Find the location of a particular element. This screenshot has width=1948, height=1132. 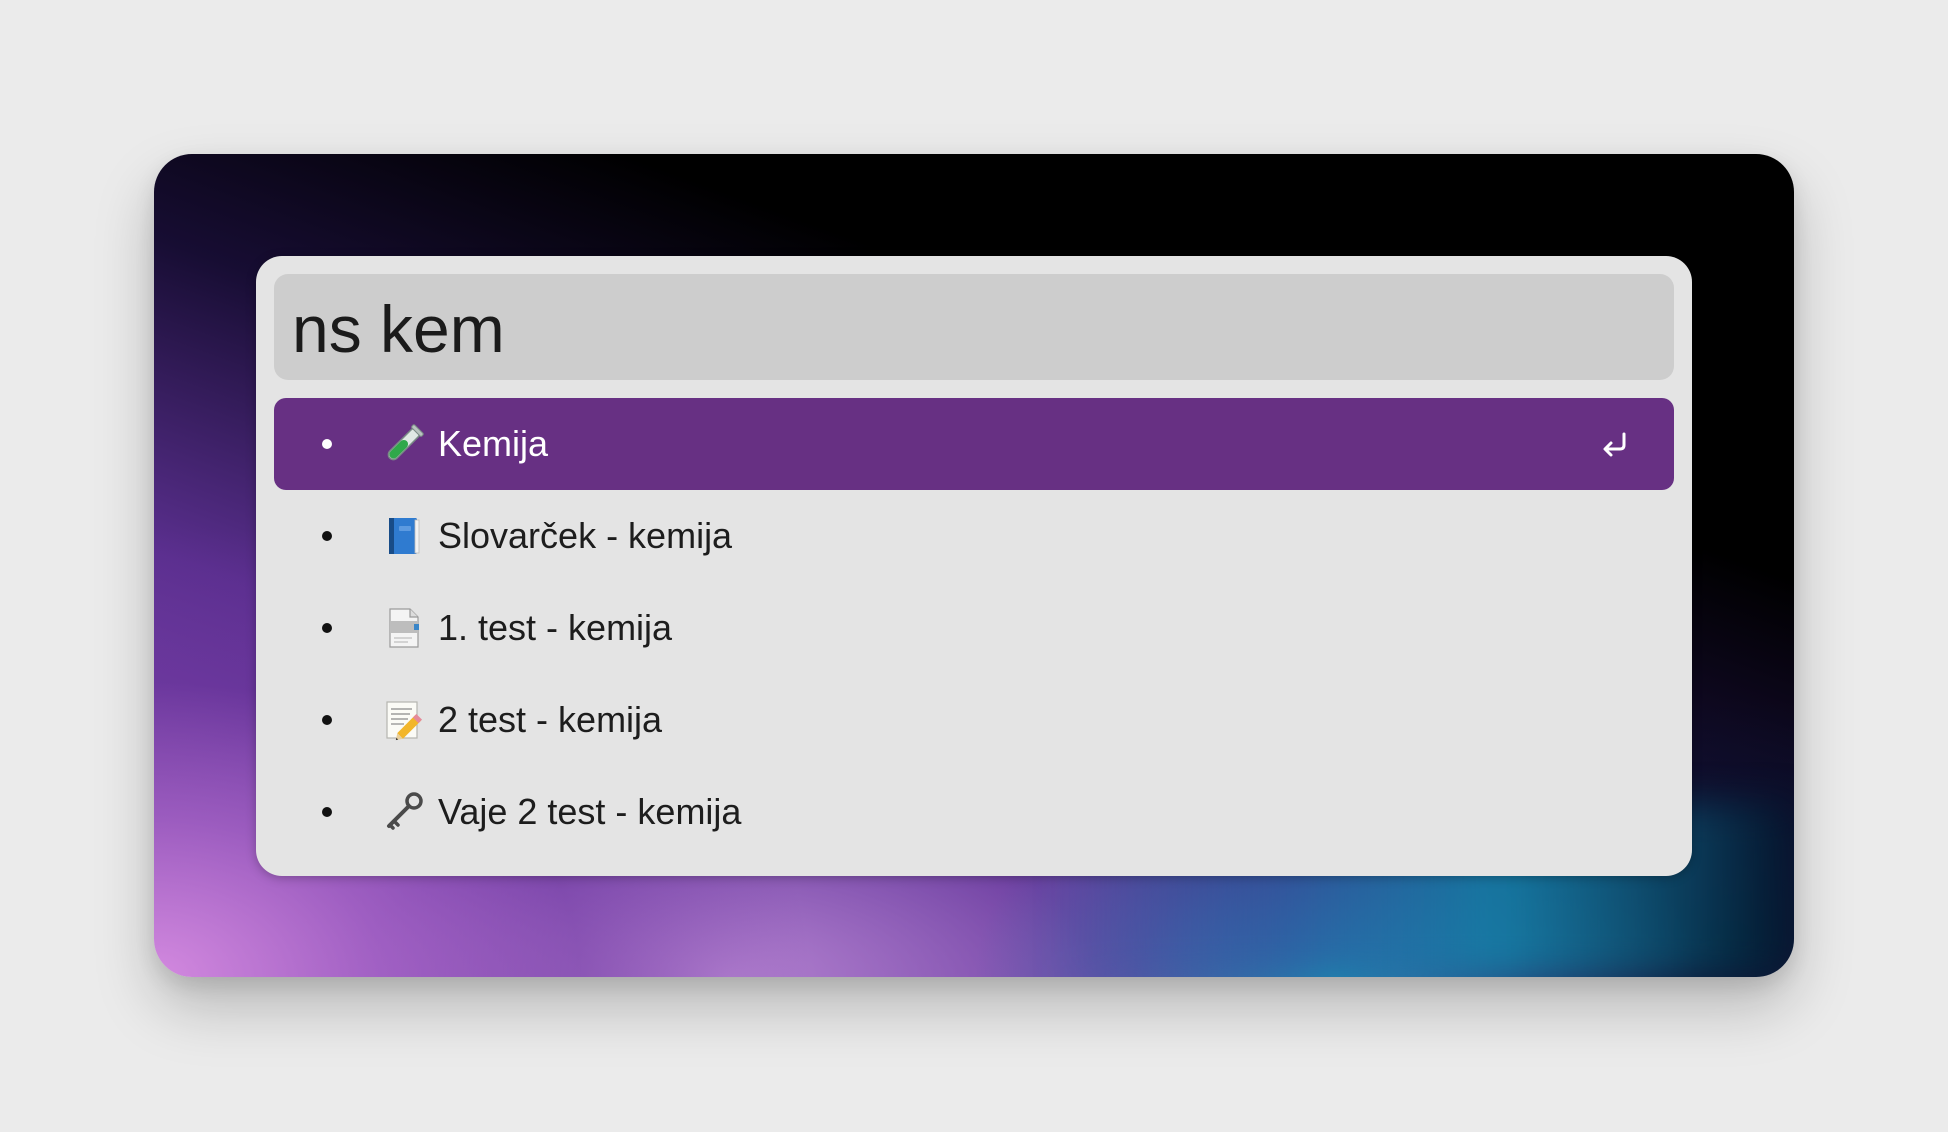

result-item-1-test-kemija: 1. test - kemija is located at coordinates (974, 628).